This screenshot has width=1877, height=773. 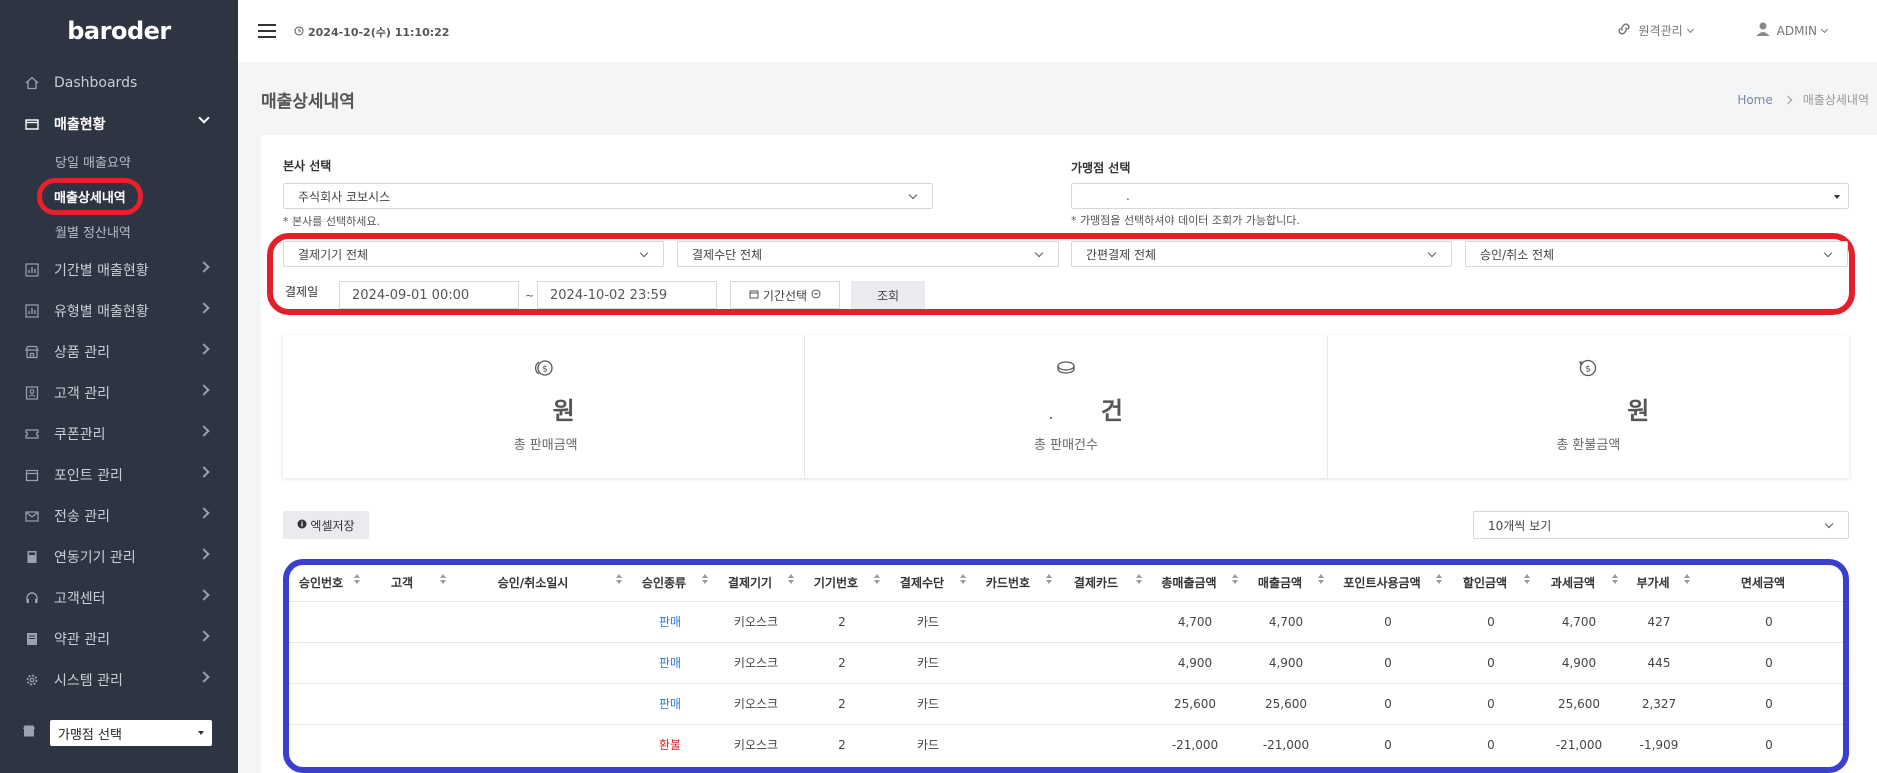 I want to click on menu-icon, so click(x=267, y=31).